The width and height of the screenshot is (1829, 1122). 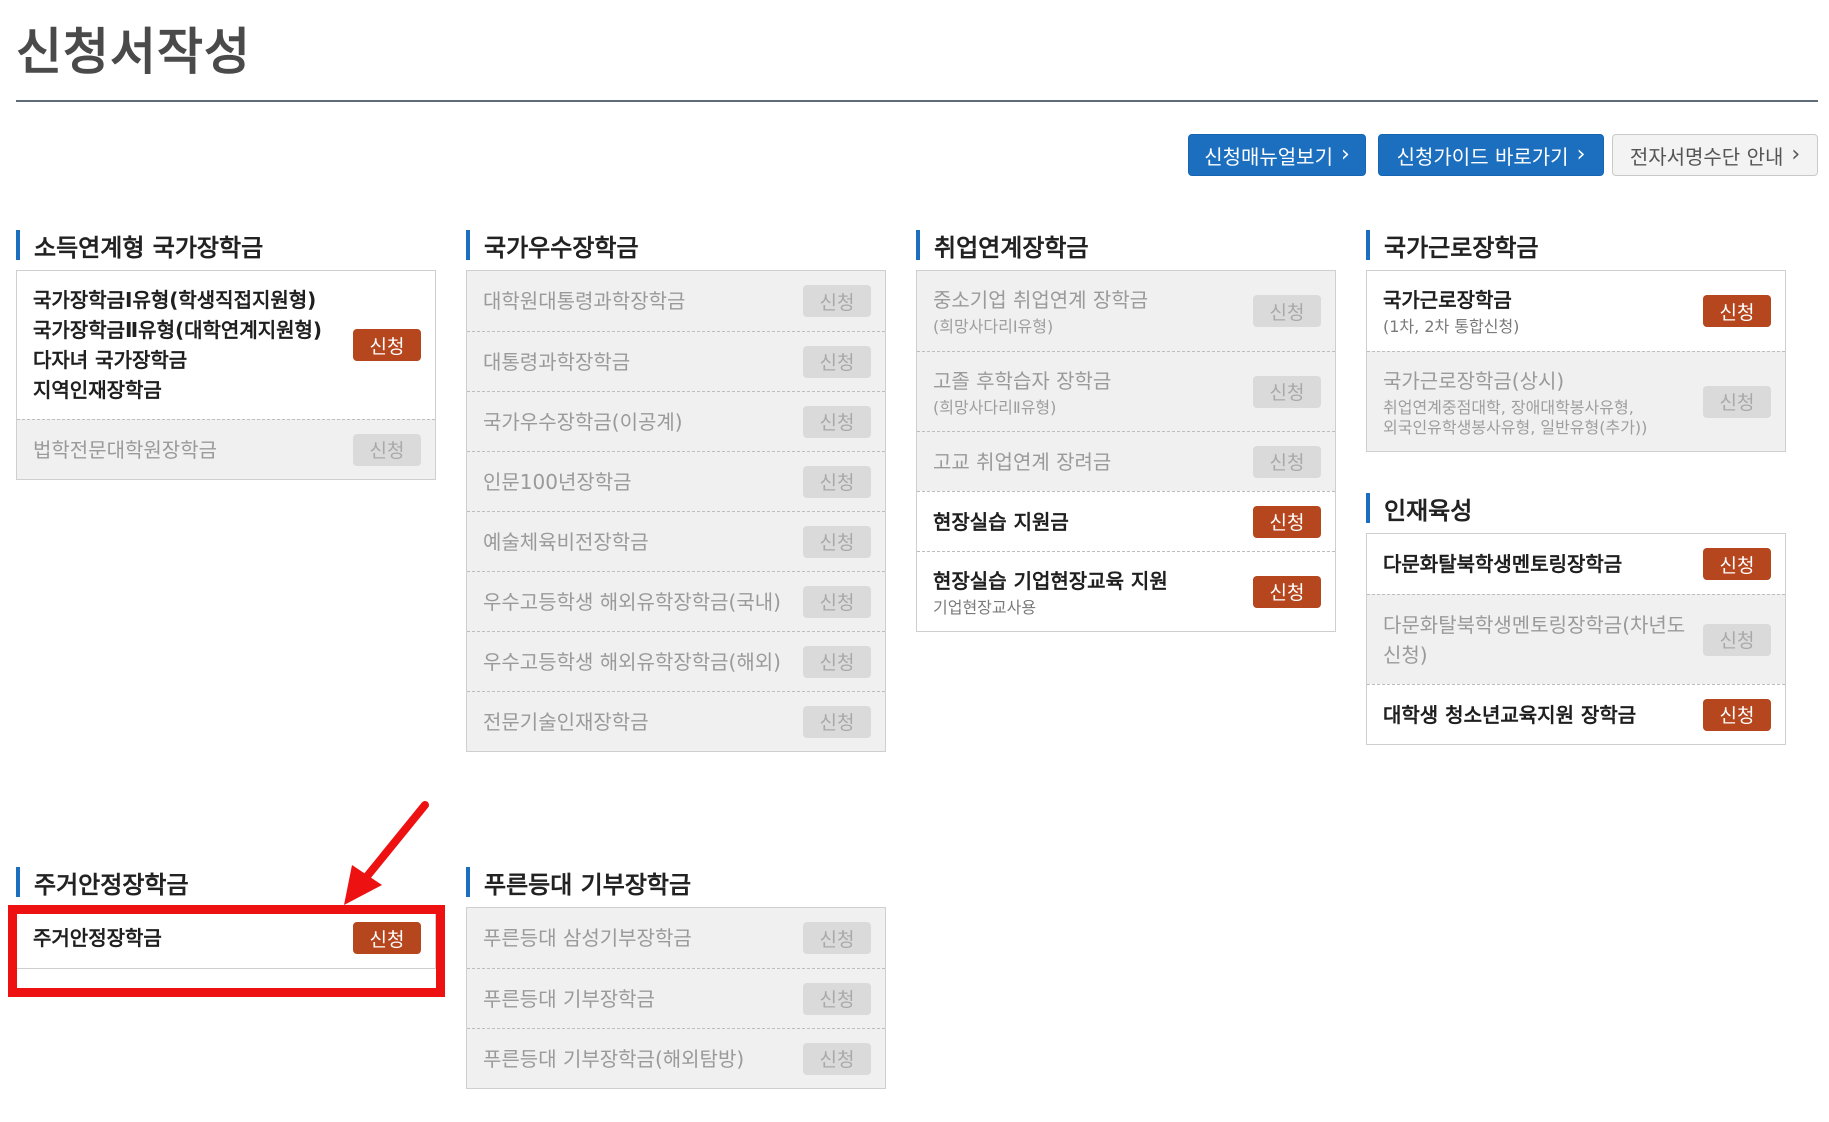 I want to click on list-item: 다문화탈북학생멘토링장학금(차년도 신청) 신청, so click(x=1576, y=639).